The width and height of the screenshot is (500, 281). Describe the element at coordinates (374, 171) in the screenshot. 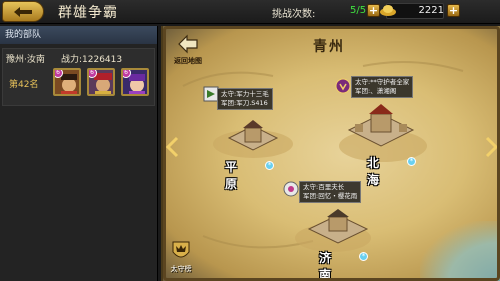

I see `city-name: 北海` at that location.